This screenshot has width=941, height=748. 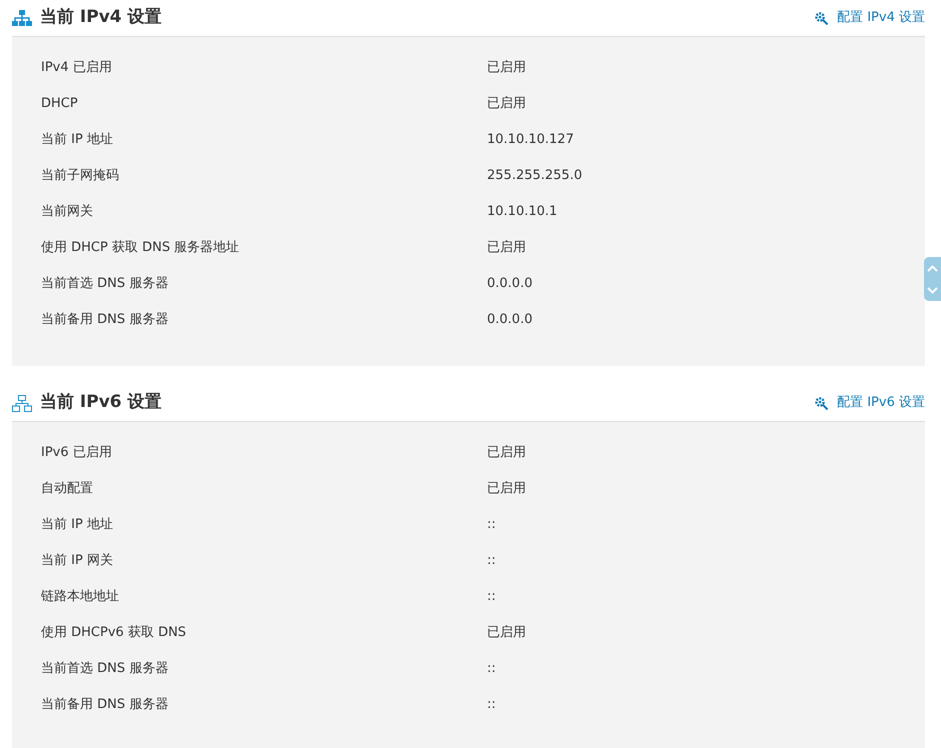 I want to click on setting-label: IPv6 已启用, so click(x=77, y=453).